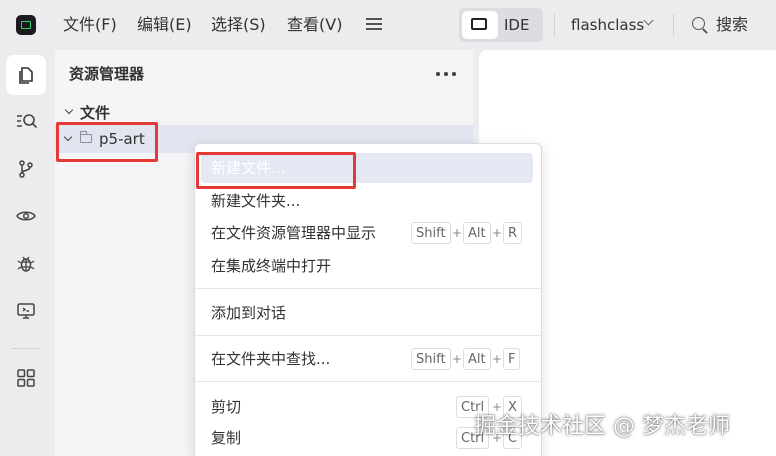 This screenshot has height=456, width=776. What do you see at coordinates (226, 407) in the screenshot?
I see `menu-item-label: 剪切` at bounding box center [226, 407].